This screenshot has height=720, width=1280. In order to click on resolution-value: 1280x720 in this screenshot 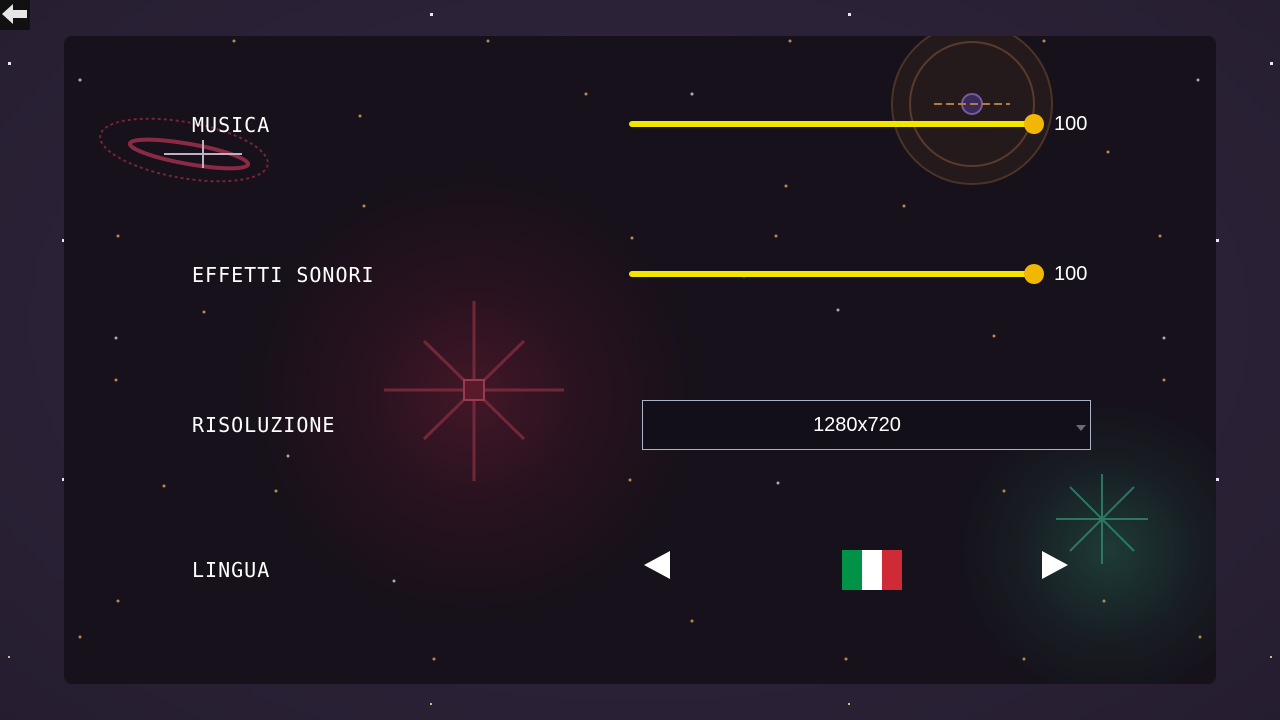, I will do `click(857, 424)`.